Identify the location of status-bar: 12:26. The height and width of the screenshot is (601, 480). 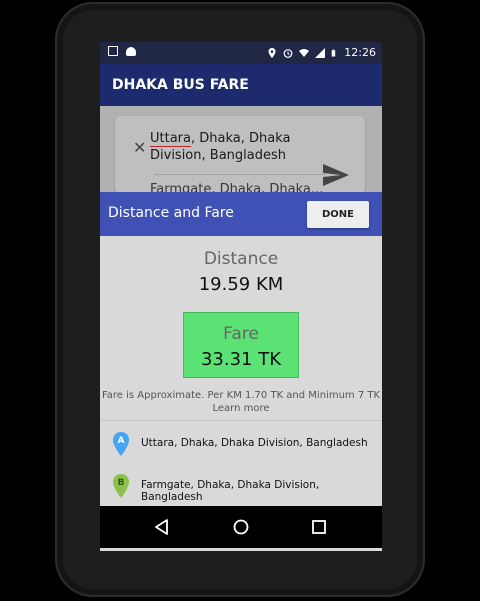
(241, 53).